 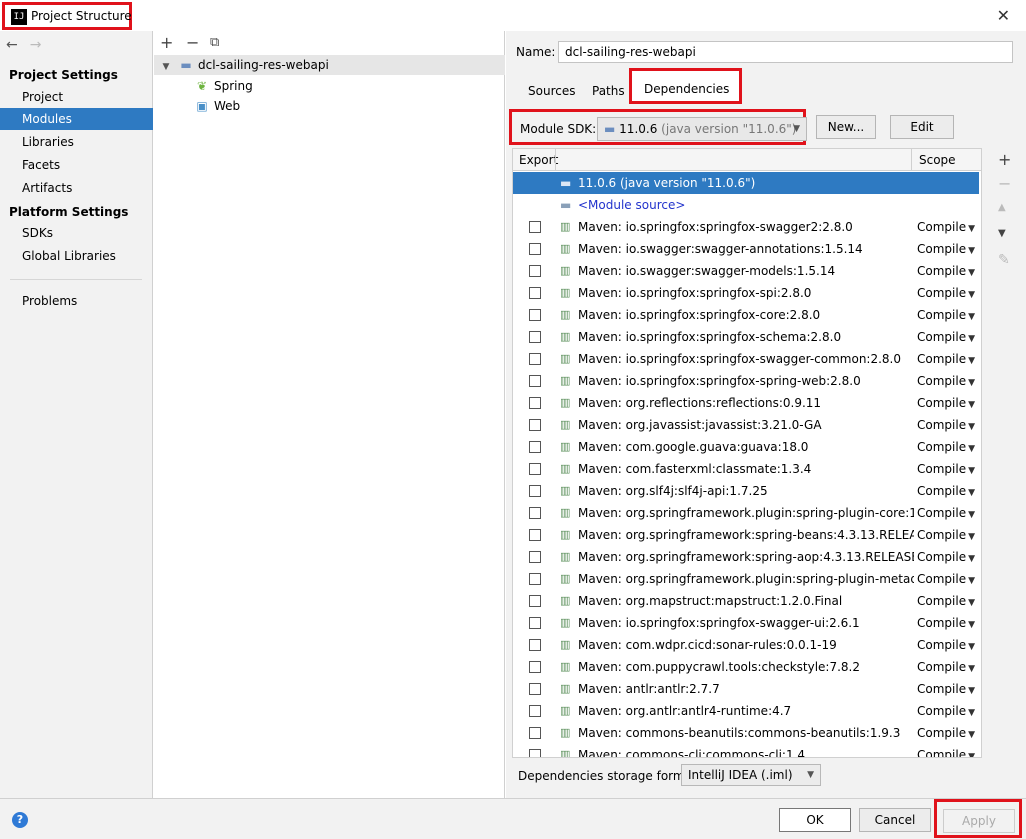 What do you see at coordinates (76, 233) in the screenshot?
I see `sidebar-item-sdks: SDKs` at bounding box center [76, 233].